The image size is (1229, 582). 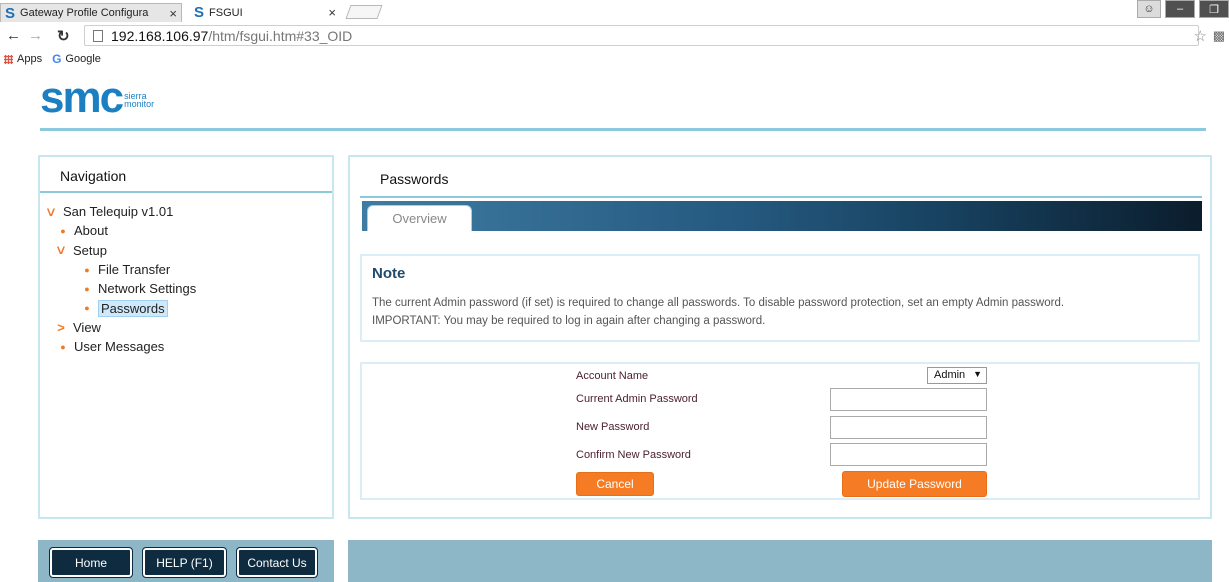 I want to click on new-password-input, so click(x=908, y=427).